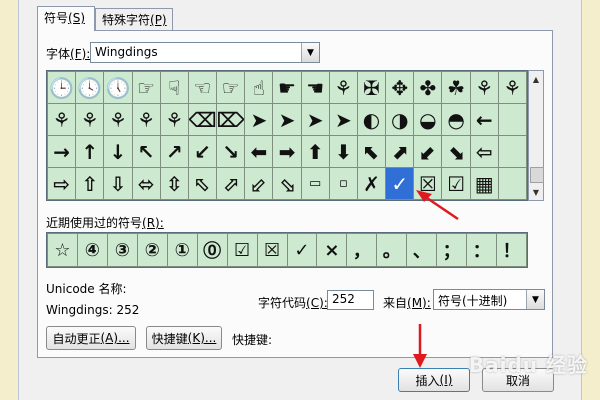  What do you see at coordinates (537, 175) in the screenshot?
I see `scroll-thumb` at bounding box center [537, 175].